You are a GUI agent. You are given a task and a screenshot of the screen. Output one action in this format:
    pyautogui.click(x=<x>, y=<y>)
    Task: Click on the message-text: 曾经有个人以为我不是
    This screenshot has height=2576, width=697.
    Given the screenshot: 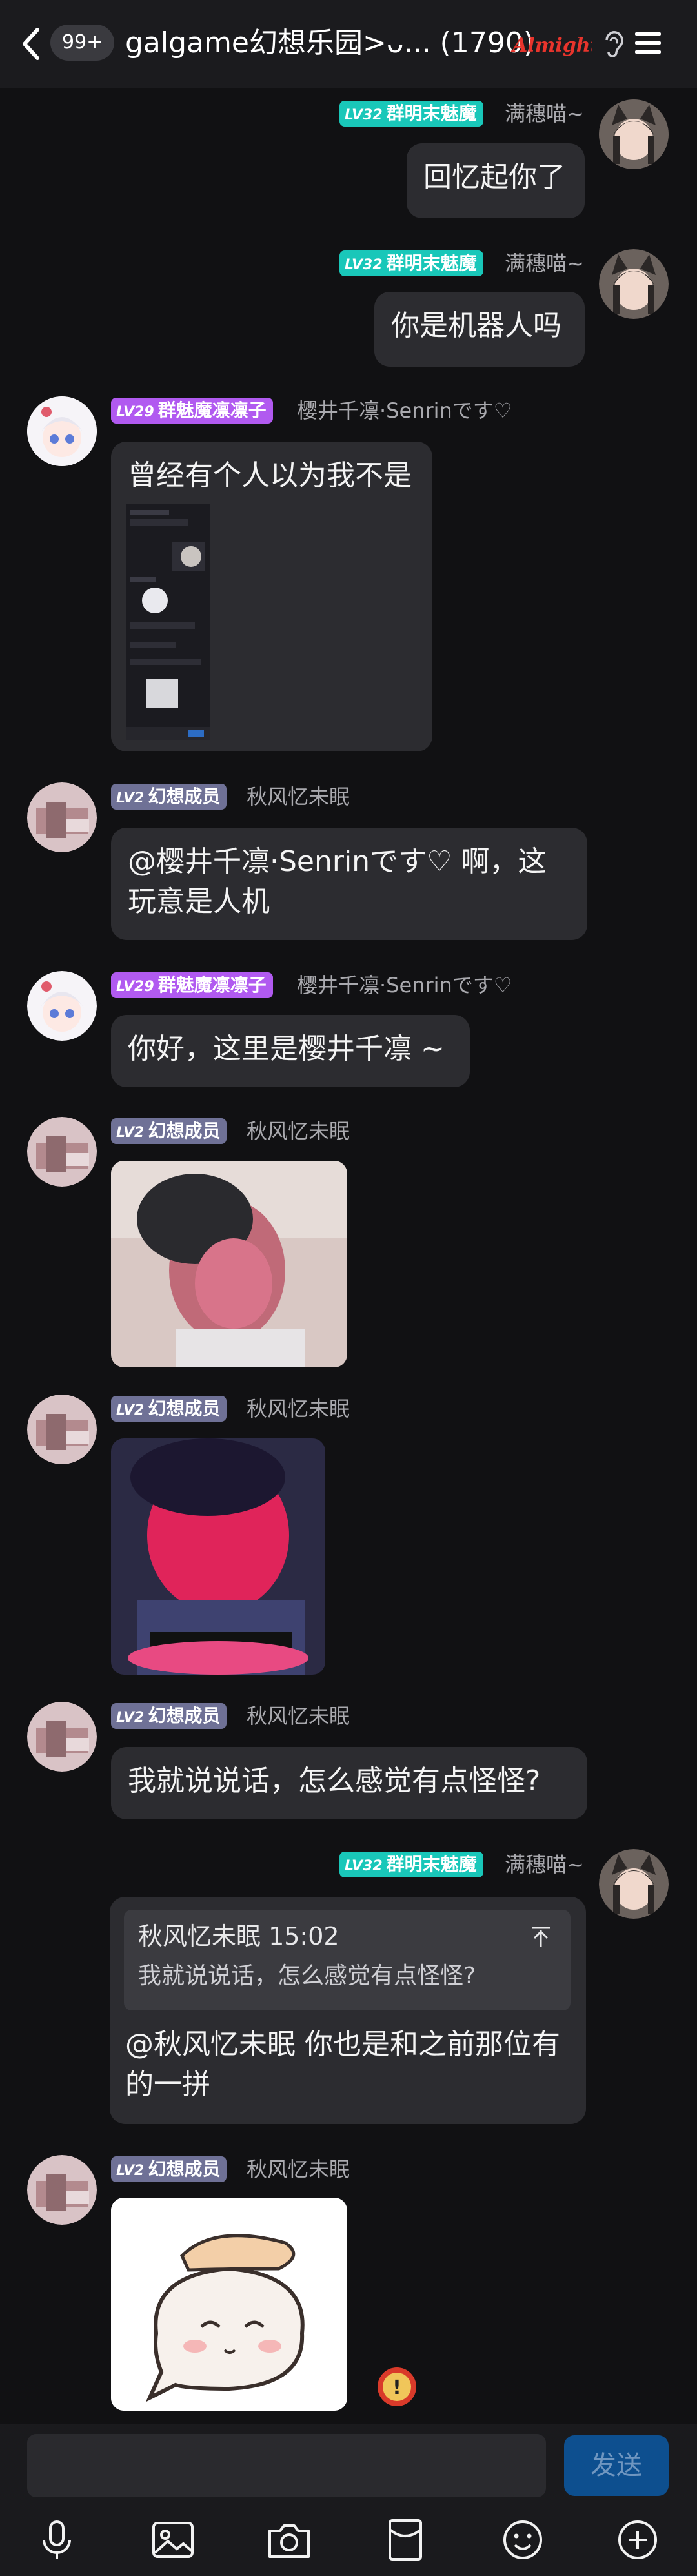 What is the action you would take?
    pyautogui.click(x=270, y=476)
    